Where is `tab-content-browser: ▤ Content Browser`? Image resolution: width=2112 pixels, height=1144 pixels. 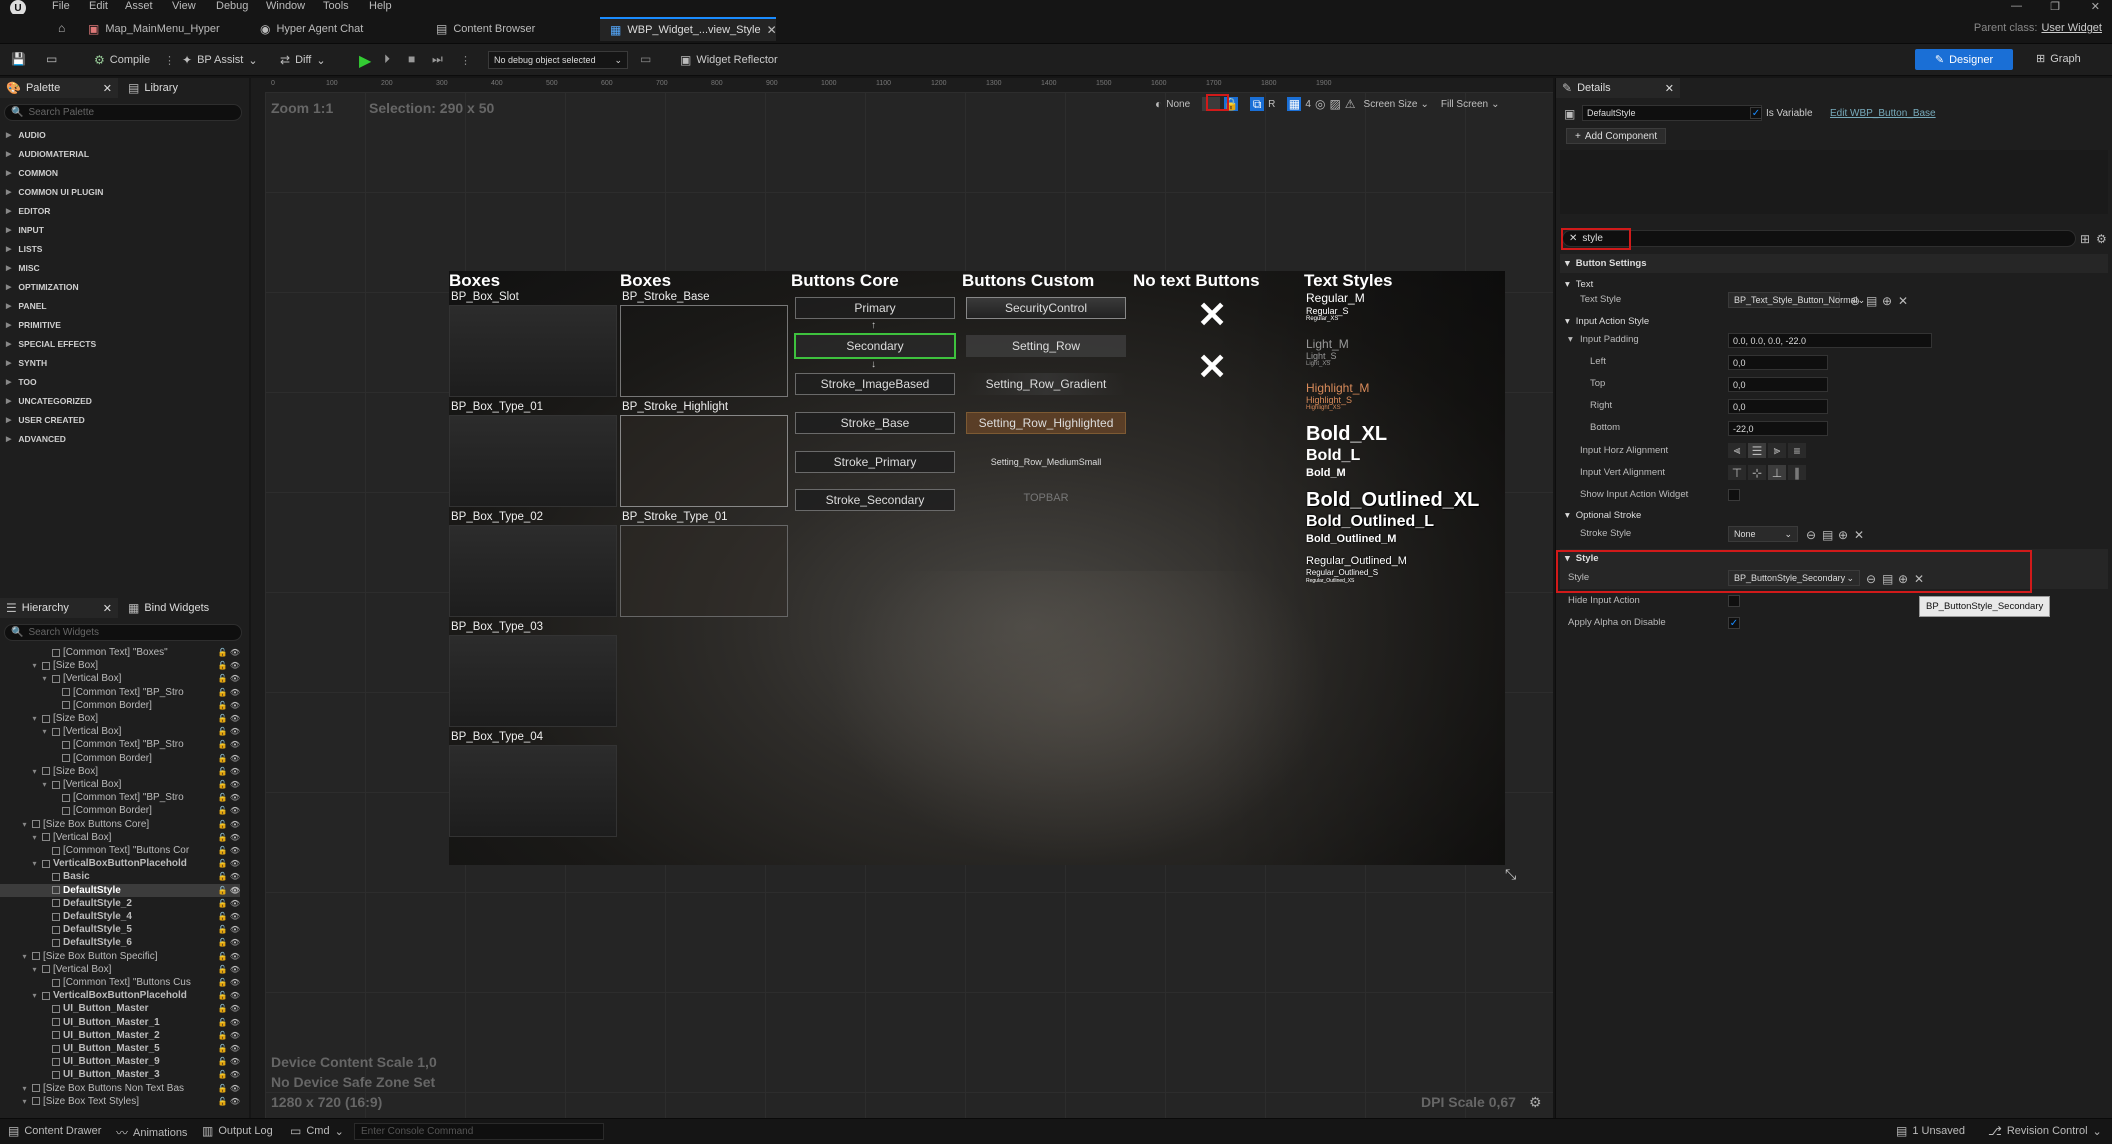 tab-content-browser: ▤ Content Browser is located at coordinates (485, 29).